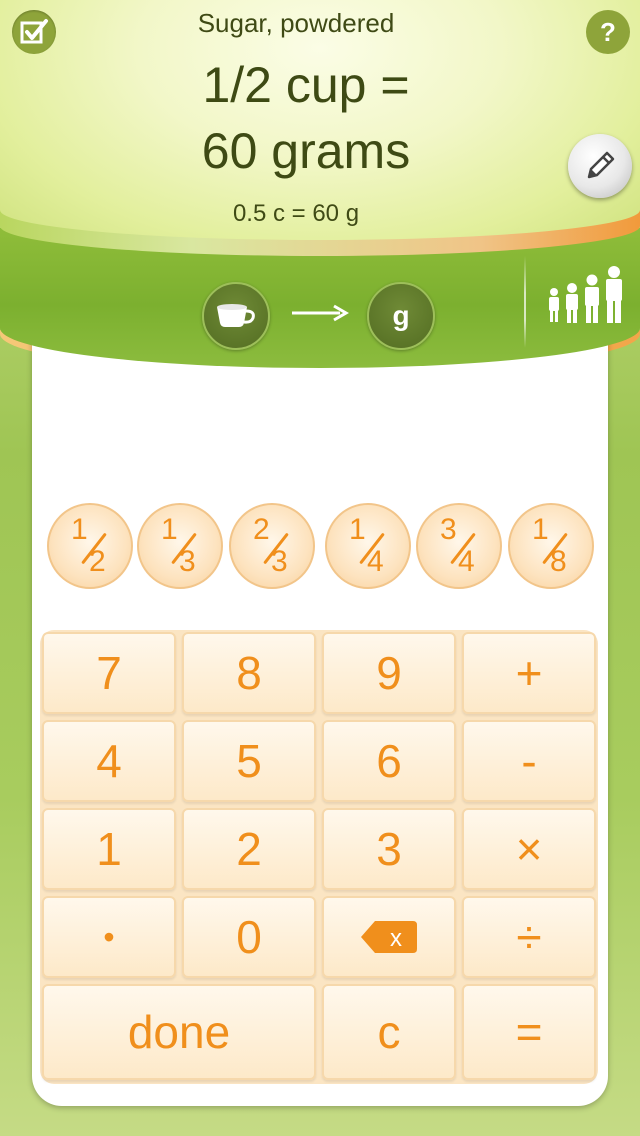  Describe the element at coordinates (389, 1032) in the screenshot. I see `clear-button: c` at that location.